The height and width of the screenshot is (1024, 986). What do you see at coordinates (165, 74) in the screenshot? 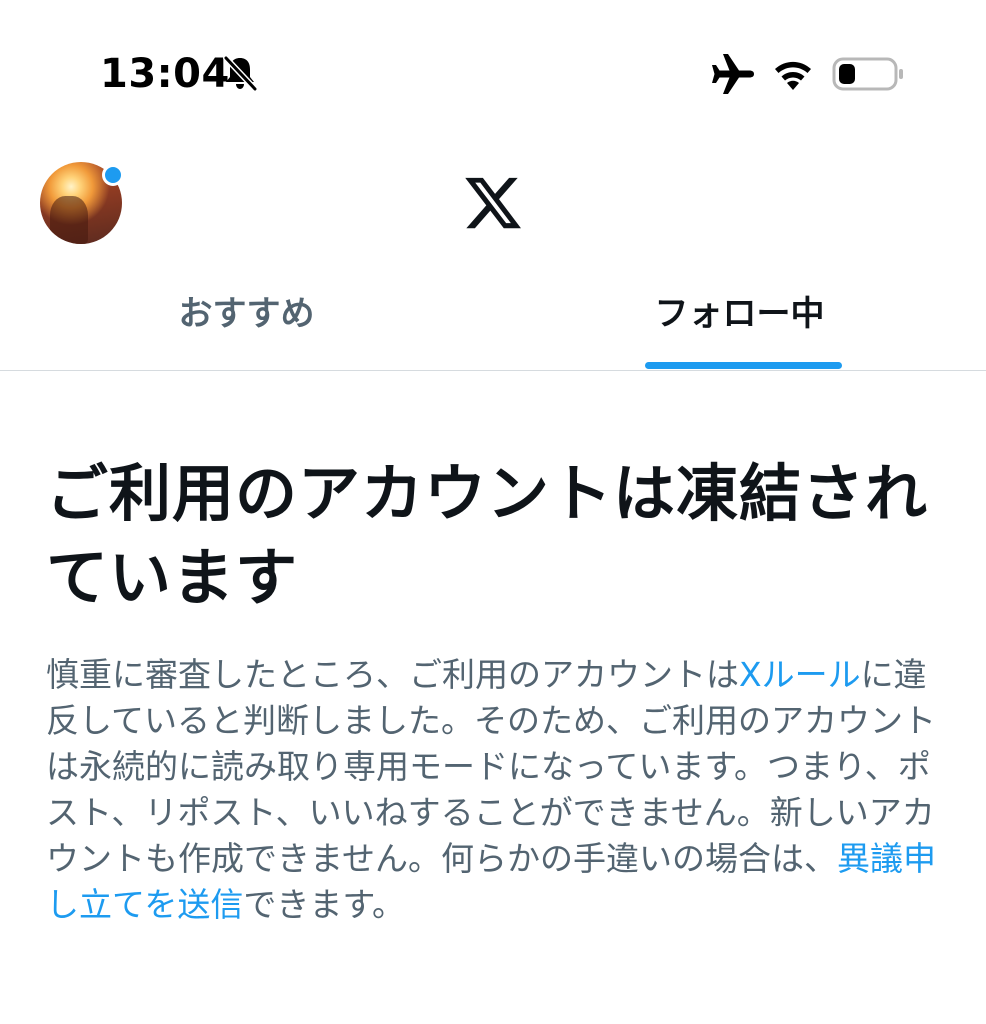
I see `status-time: 13:04` at bounding box center [165, 74].